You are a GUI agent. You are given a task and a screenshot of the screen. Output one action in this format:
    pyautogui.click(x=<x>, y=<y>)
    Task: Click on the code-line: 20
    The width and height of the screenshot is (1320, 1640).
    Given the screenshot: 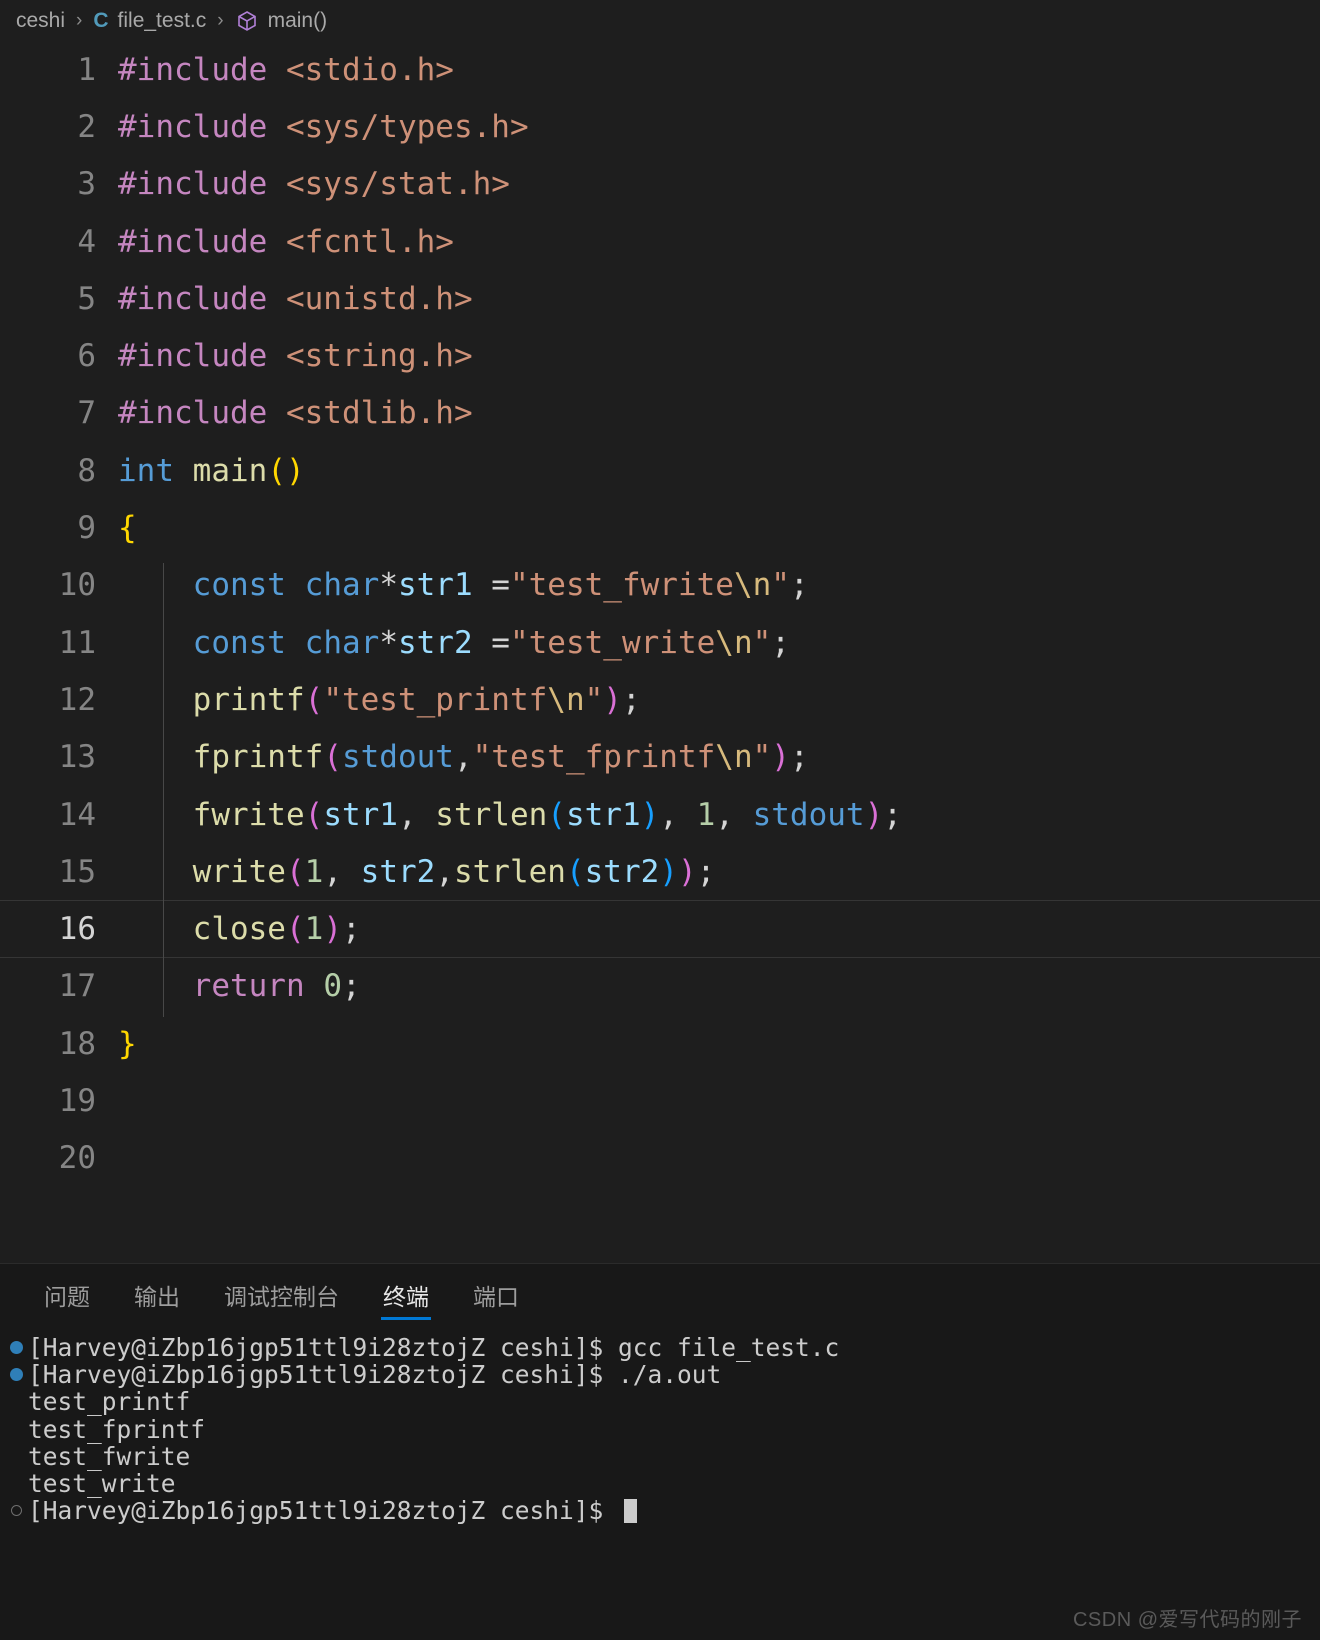 What is the action you would take?
    pyautogui.click(x=660, y=1158)
    